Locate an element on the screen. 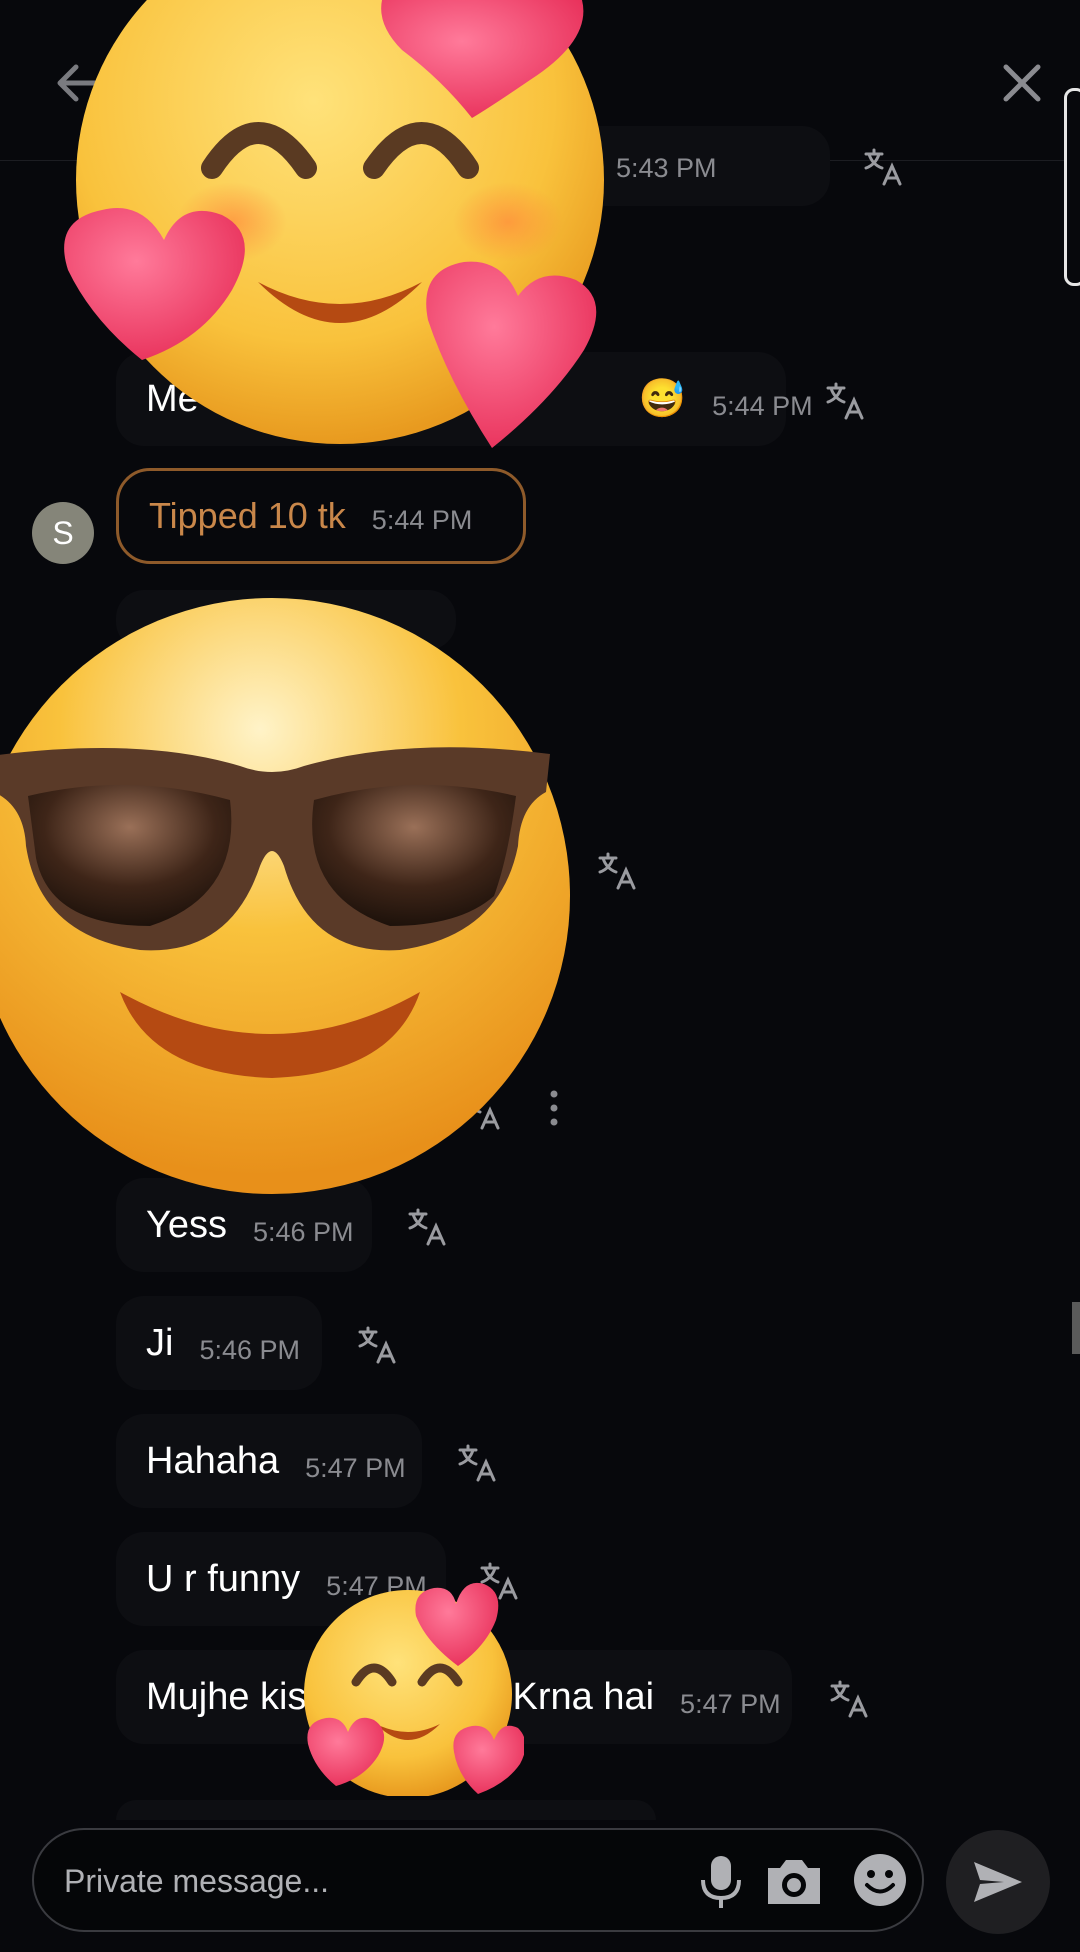  message-text: Ji is located at coordinates (160, 1342).